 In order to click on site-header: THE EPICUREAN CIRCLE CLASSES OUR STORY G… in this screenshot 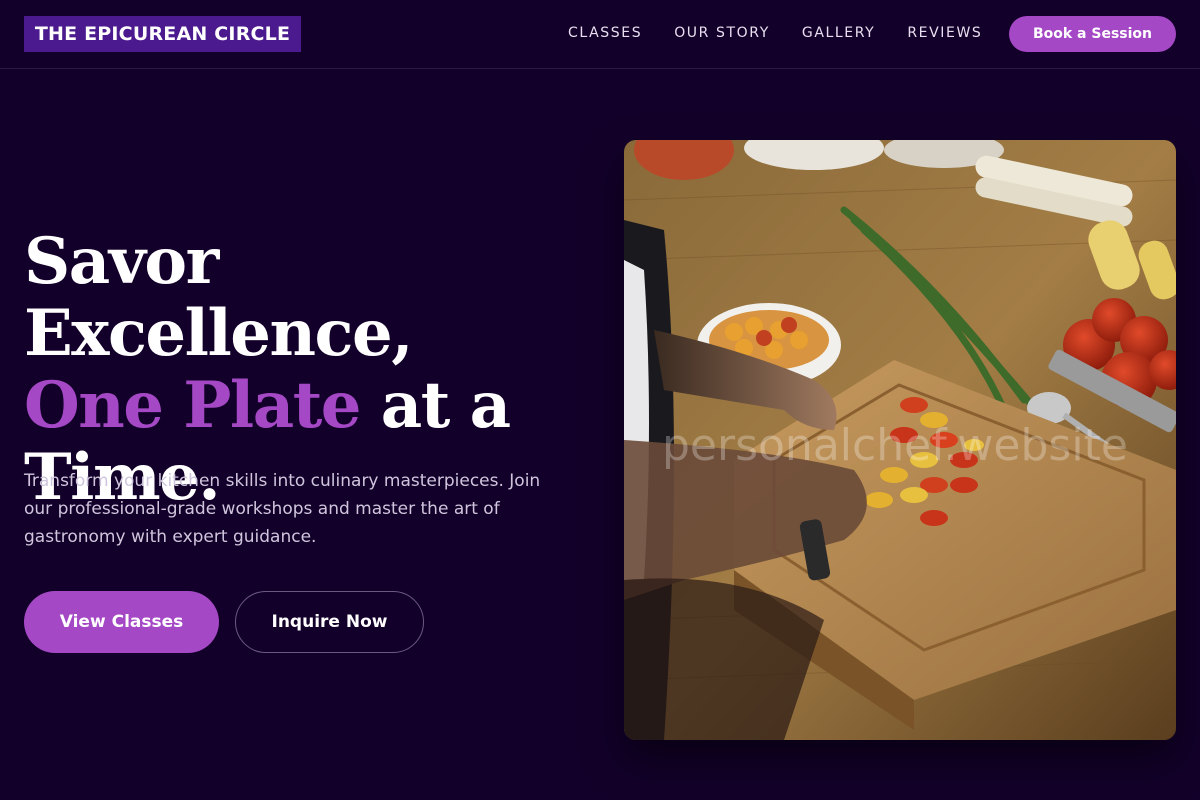, I will do `click(600, 34)`.